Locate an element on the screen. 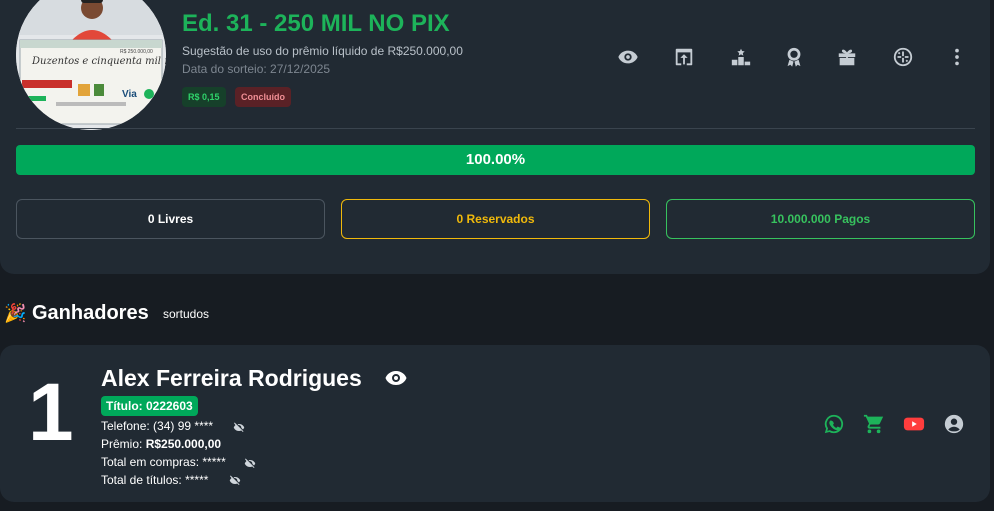  progress-label: 100.00% is located at coordinates (495, 159).